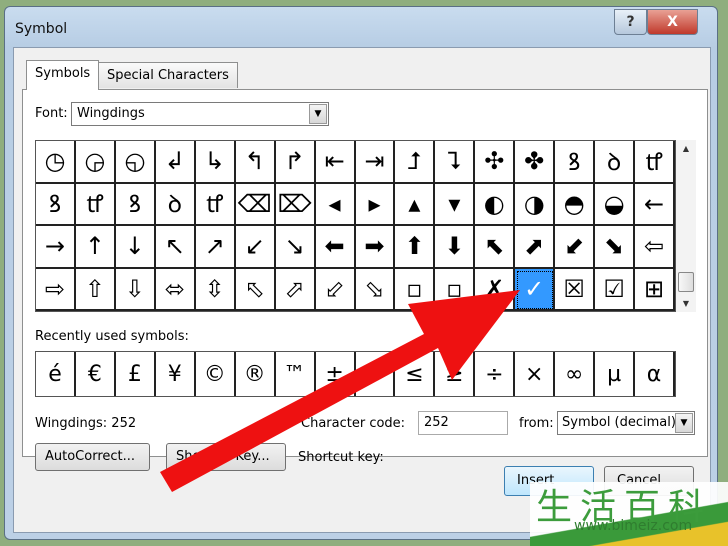 The height and width of the screenshot is (546, 728). What do you see at coordinates (672, 22) in the screenshot?
I see `close-button: X` at bounding box center [672, 22].